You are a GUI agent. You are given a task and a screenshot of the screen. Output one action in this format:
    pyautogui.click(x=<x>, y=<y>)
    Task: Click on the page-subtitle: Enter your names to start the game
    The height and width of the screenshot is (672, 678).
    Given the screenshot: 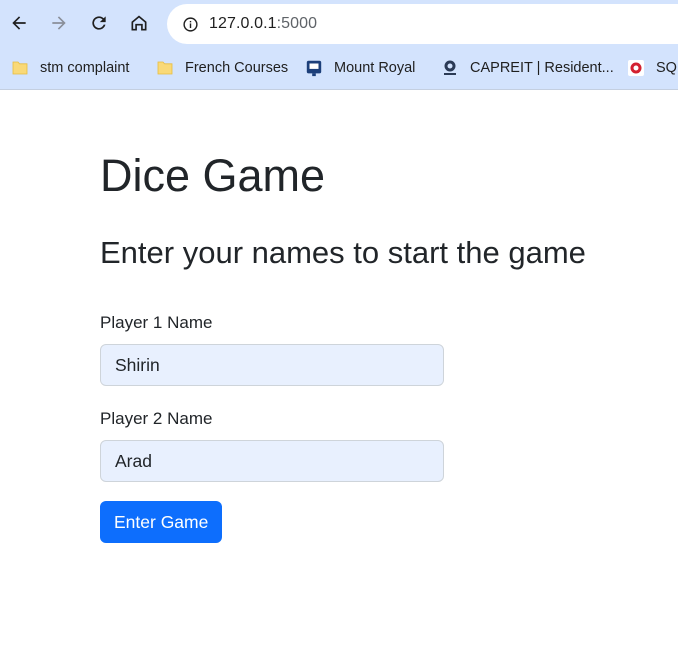 What is the action you would take?
    pyautogui.click(x=343, y=252)
    